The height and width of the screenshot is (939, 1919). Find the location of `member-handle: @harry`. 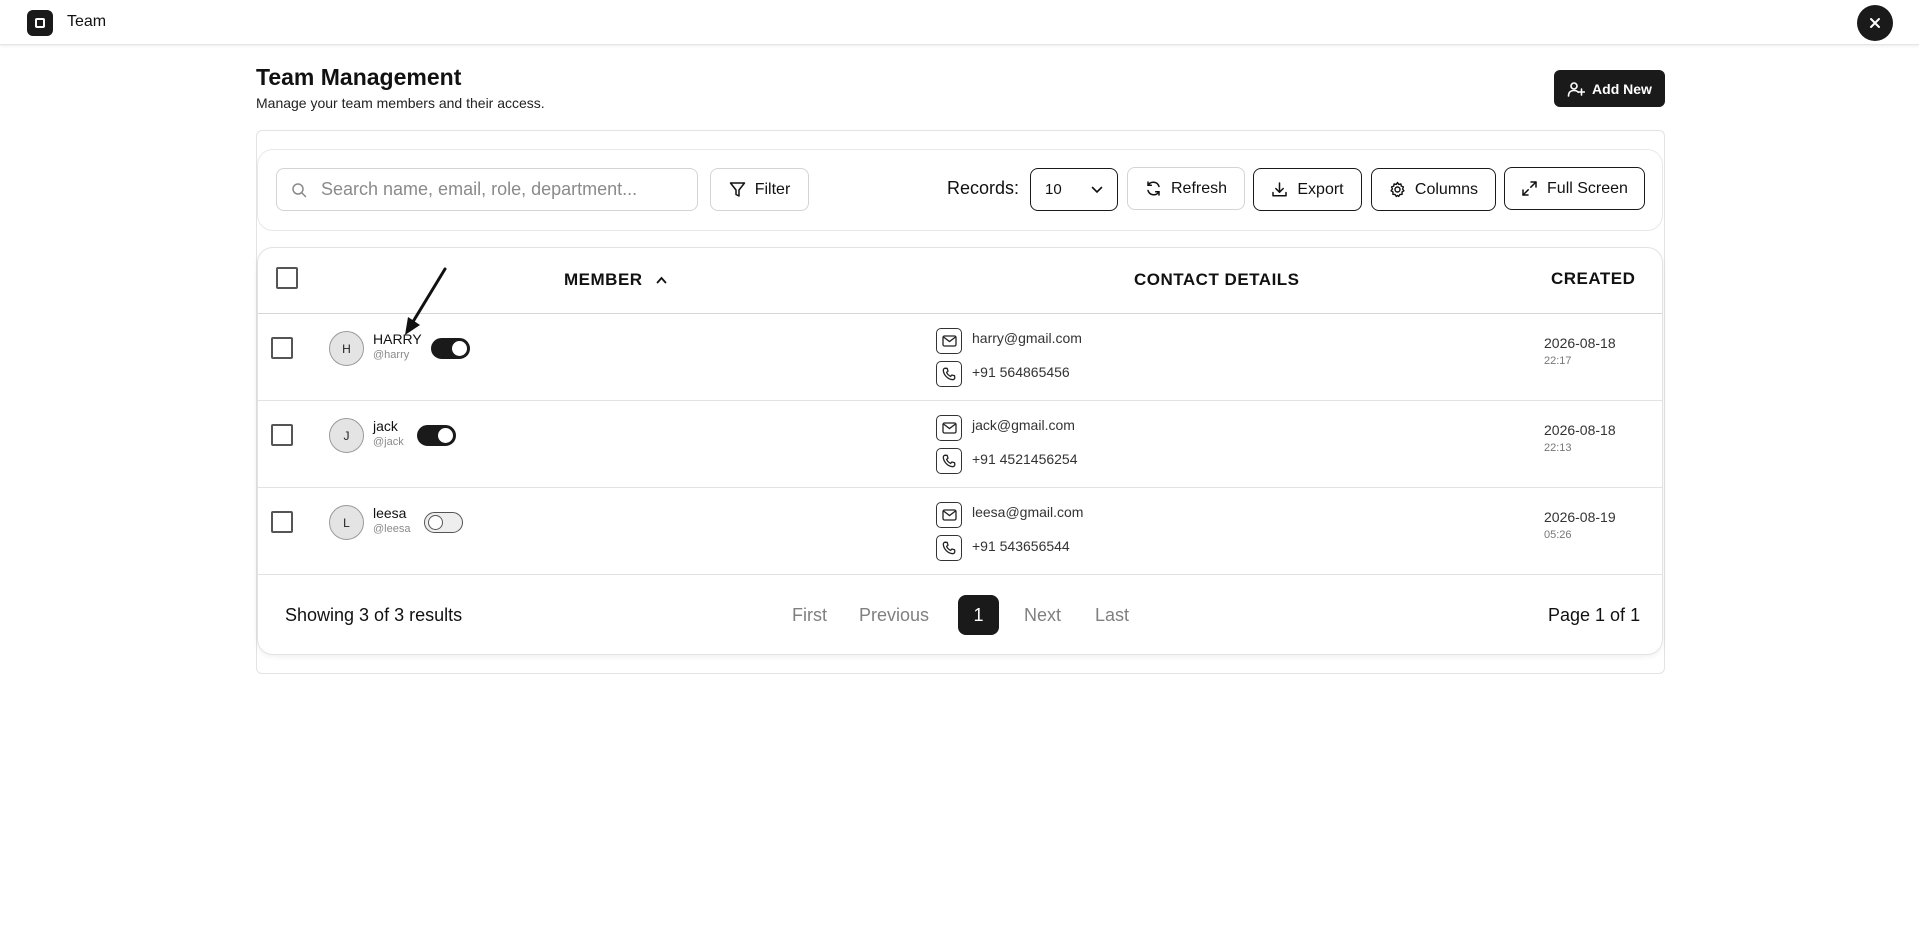

member-handle: @harry is located at coordinates (391, 355).